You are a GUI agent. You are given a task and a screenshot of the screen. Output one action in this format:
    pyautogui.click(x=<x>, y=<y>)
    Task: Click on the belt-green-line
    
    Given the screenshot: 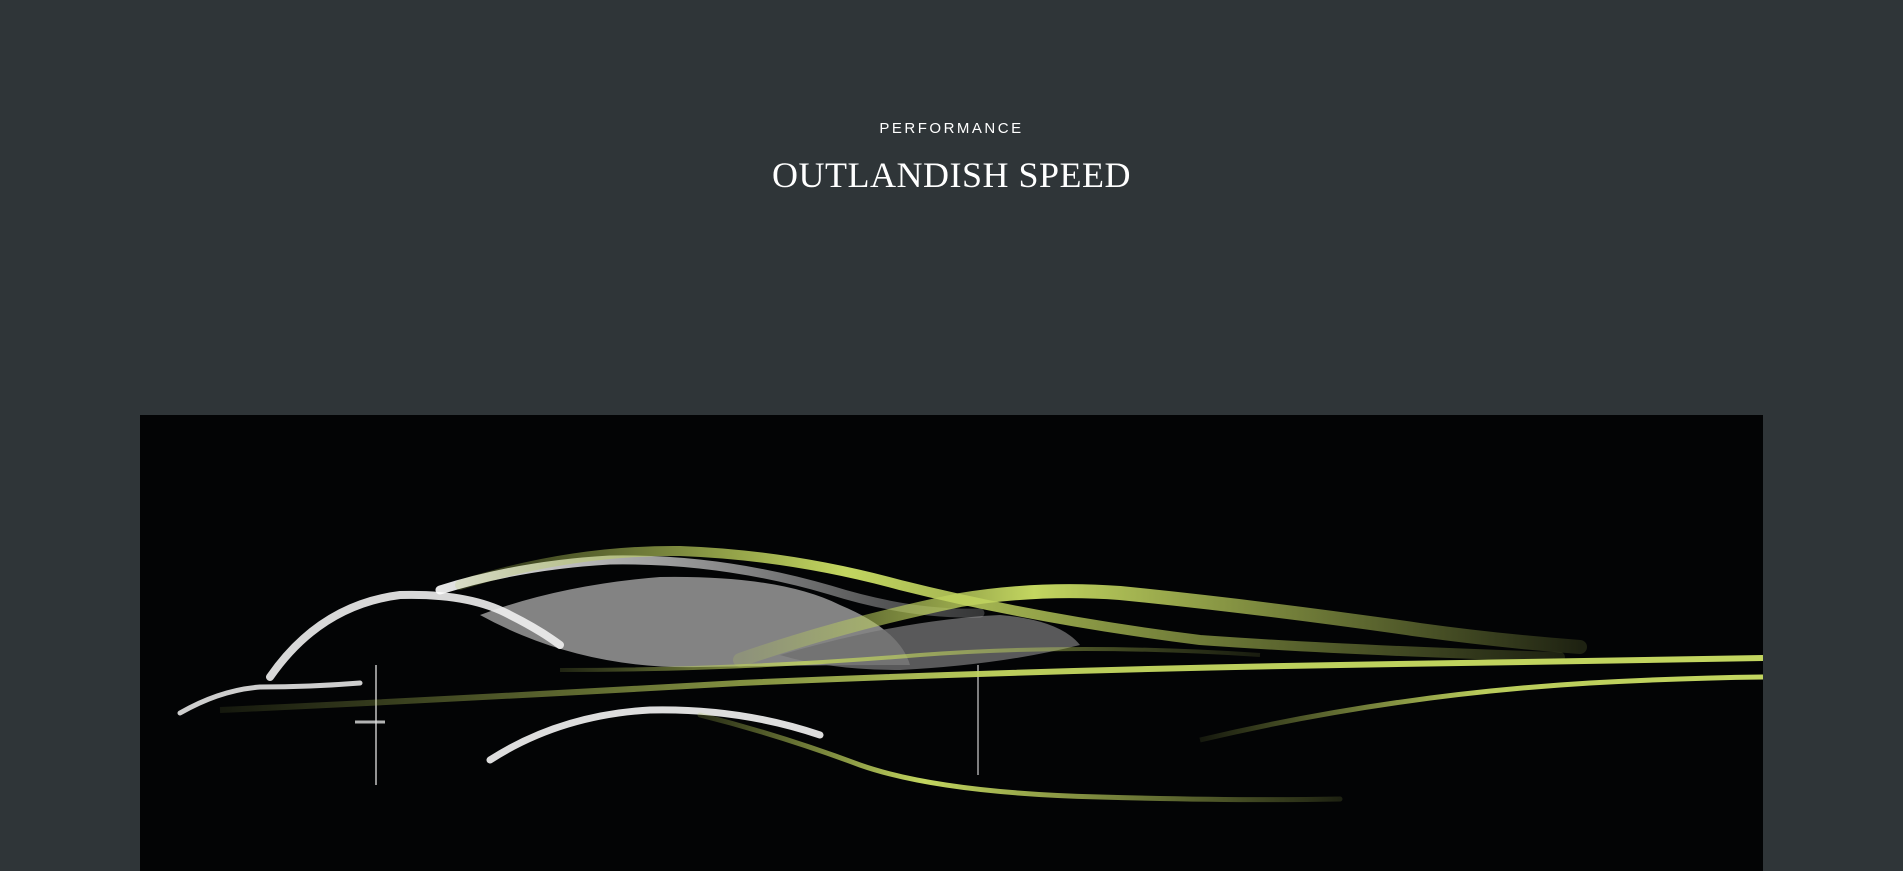 What is the action you would take?
    pyautogui.click(x=991, y=684)
    